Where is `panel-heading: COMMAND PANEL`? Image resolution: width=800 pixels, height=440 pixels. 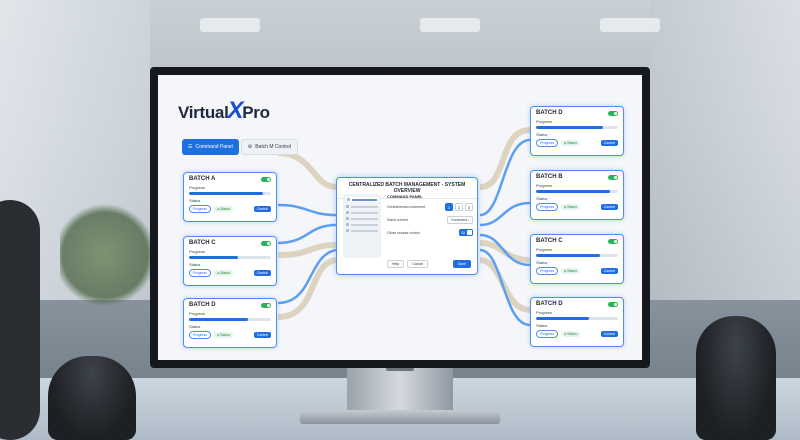 panel-heading: COMMAND PANEL is located at coordinates (405, 196).